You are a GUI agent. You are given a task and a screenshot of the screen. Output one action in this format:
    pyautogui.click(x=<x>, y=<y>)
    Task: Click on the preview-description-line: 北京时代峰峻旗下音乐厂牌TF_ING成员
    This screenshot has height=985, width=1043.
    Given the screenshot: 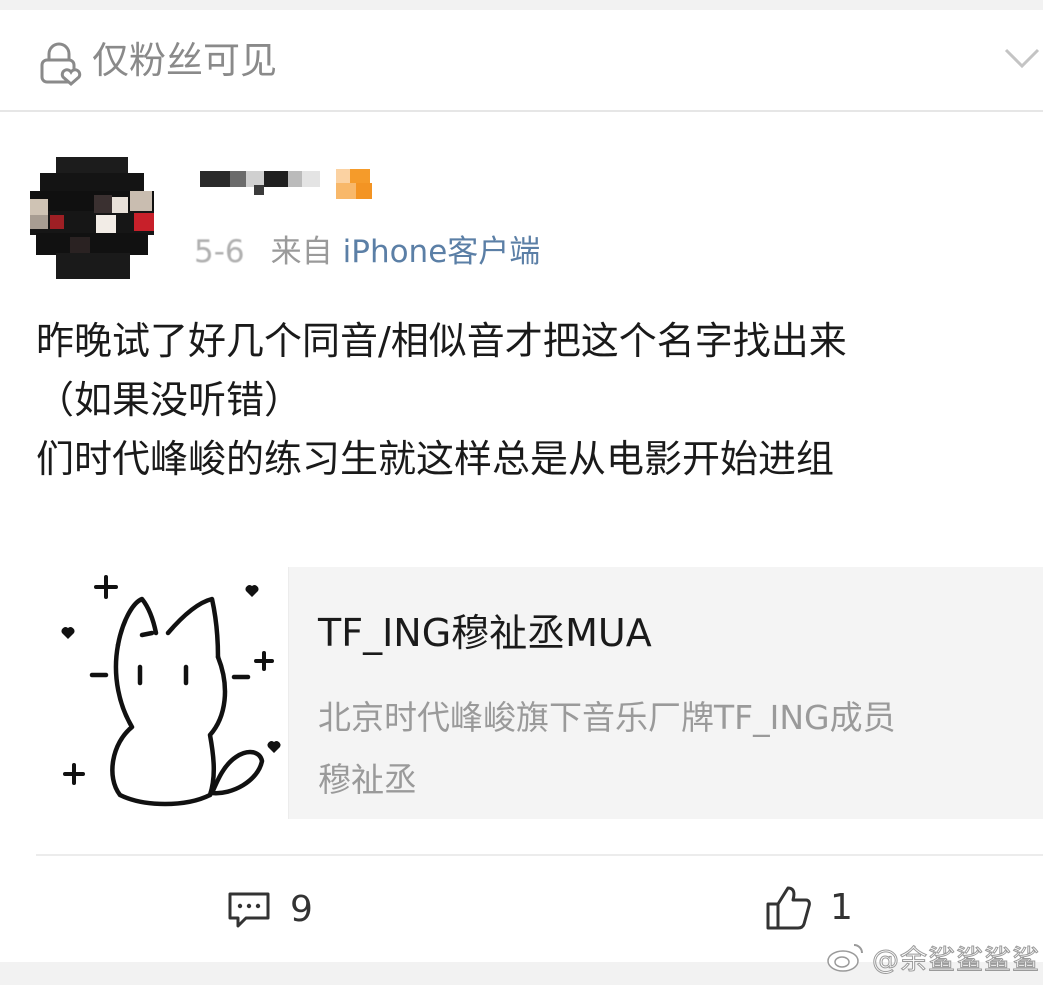 What is the action you would take?
    pyautogui.click(x=607, y=717)
    